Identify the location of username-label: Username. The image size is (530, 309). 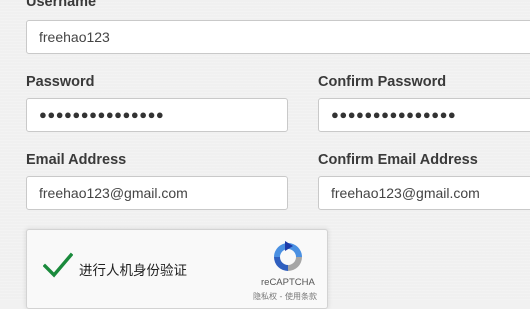
(61, 5).